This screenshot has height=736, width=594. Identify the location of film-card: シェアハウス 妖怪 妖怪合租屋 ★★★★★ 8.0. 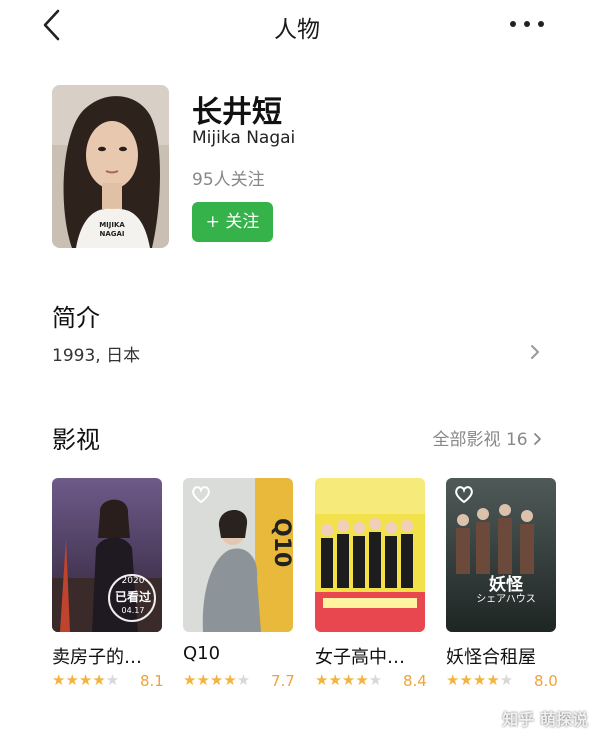
(502, 585).